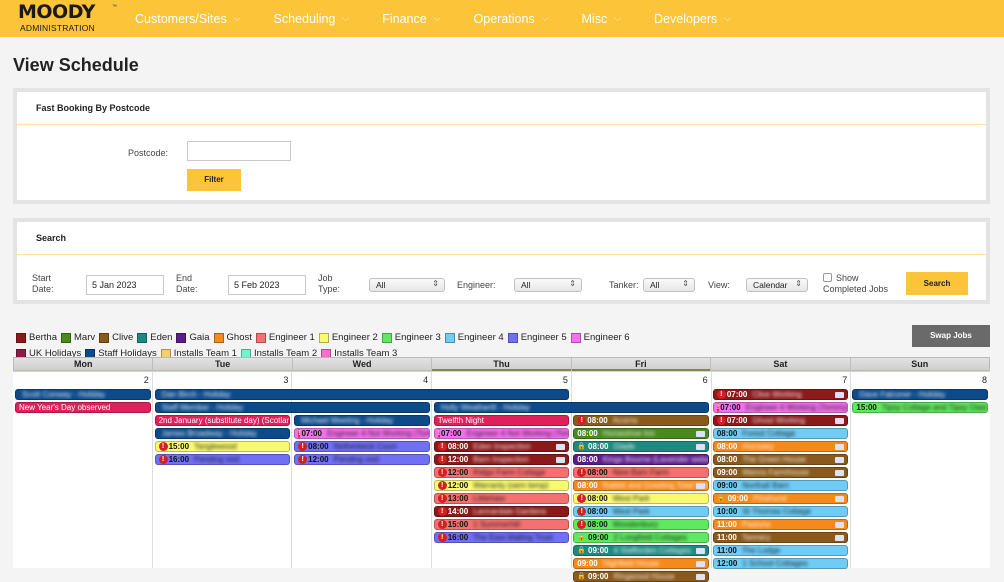 Image resolution: width=1004 pixels, height=582 pixels. I want to click on schedule-event: 08:00 Forest Cottage, so click(780, 433).